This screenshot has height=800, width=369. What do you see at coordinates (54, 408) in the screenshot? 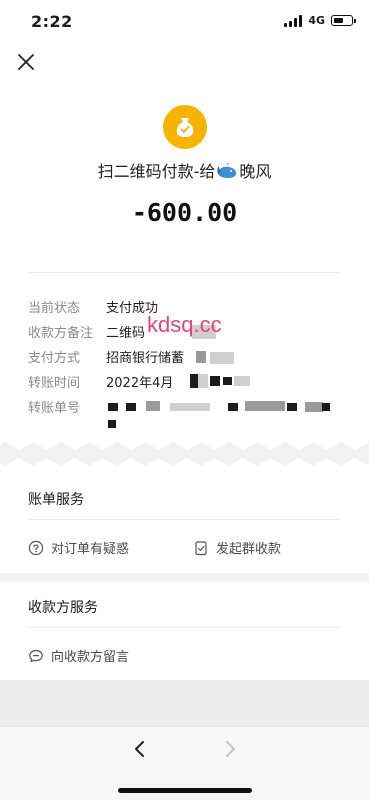
I see `detail-label: 转账单号` at bounding box center [54, 408].